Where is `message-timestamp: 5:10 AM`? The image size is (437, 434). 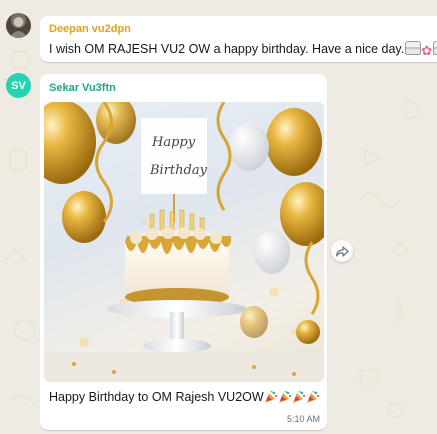
message-timestamp: 5:10 AM is located at coordinates (303, 419).